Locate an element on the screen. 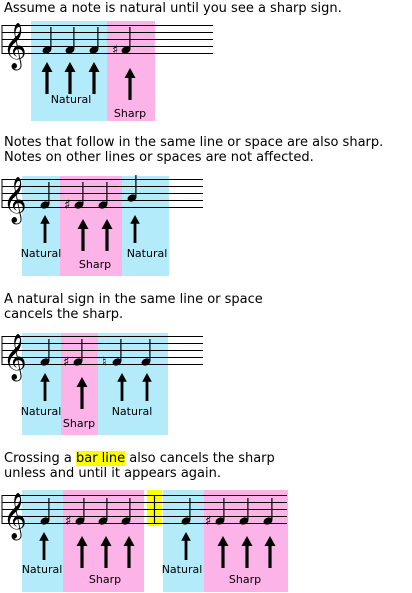 This screenshot has height=593, width=412. natural-sign-icon: ♮ is located at coordinates (104, 362).